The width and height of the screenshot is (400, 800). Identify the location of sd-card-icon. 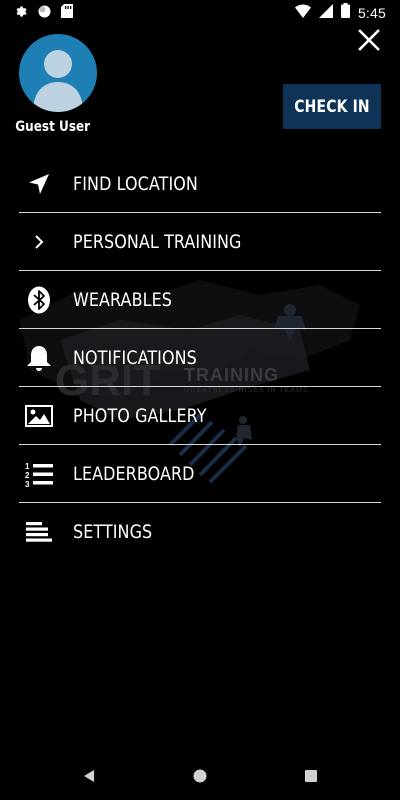
(67, 13).